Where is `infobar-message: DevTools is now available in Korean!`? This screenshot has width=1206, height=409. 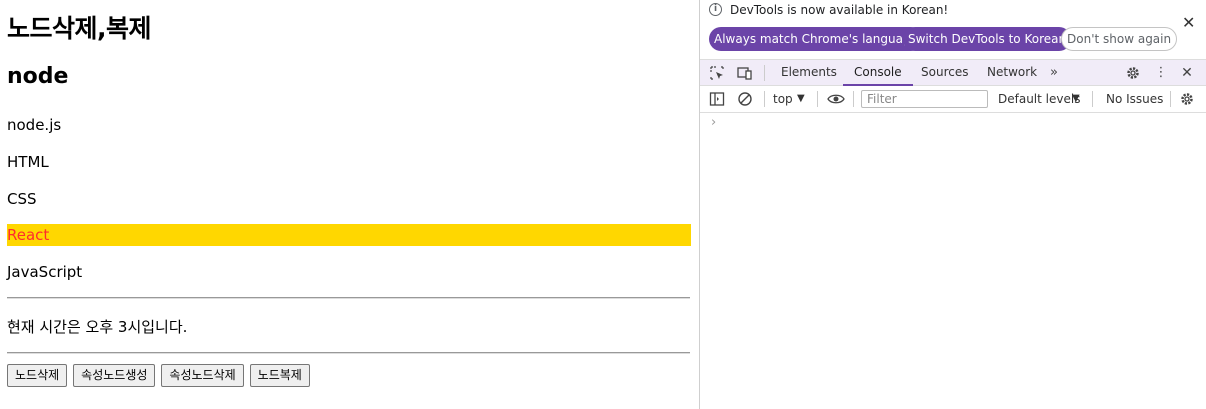 infobar-message: DevTools is now available in Korean! is located at coordinates (839, 10).